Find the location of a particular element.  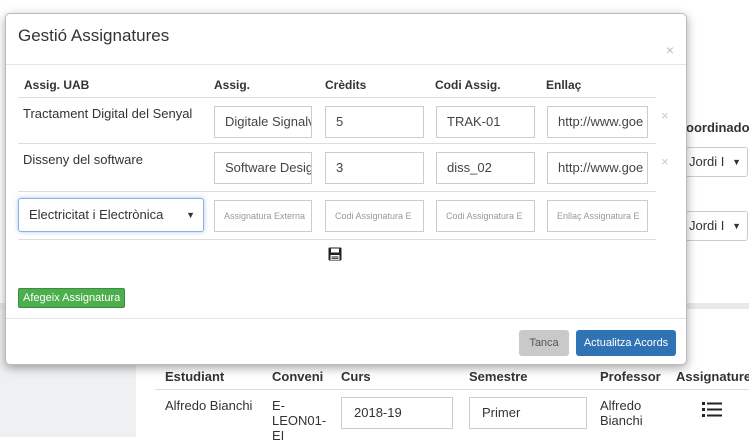

th-assignatures: Assignatures is located at coordinates (712, 376).